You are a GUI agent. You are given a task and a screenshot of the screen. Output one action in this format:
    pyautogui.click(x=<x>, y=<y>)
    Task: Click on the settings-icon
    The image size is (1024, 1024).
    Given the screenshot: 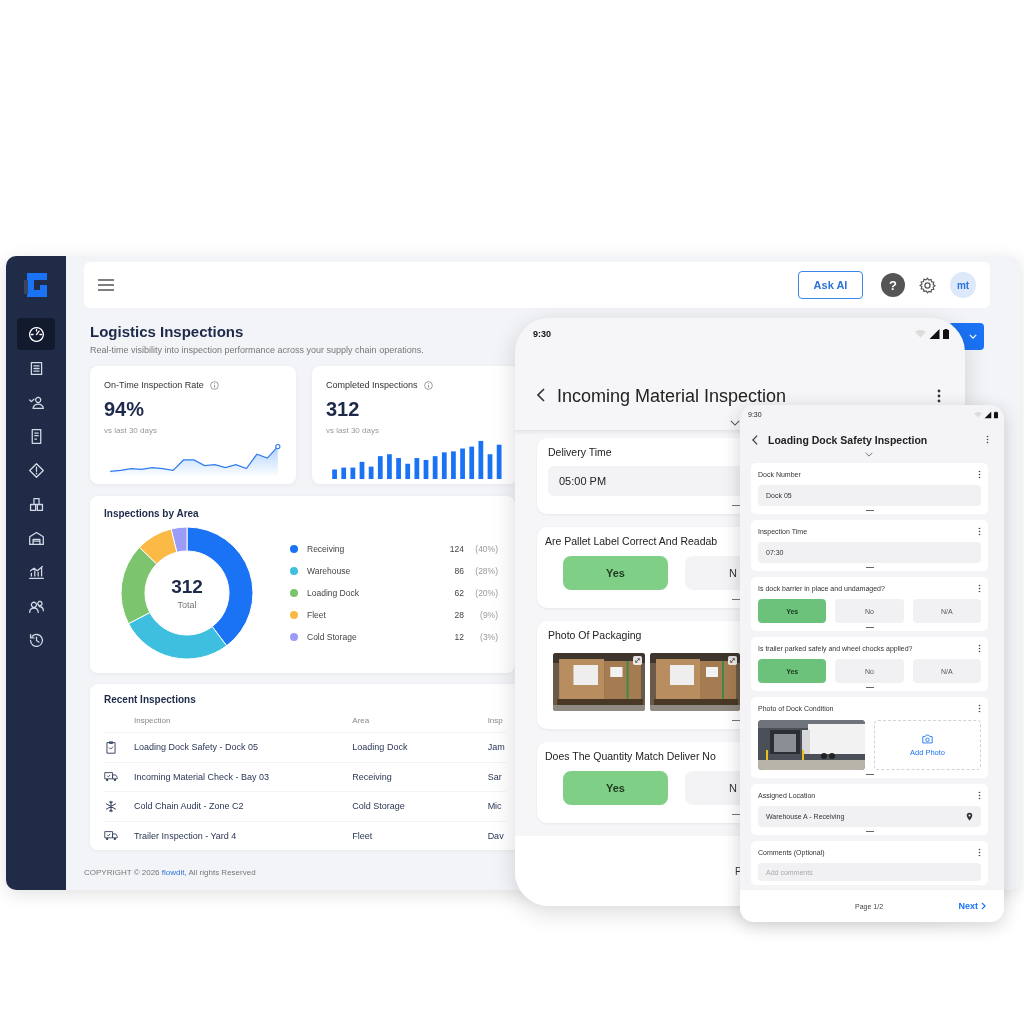 What is the action you would take?
    pyautogui.click(x=927, y=285)
    